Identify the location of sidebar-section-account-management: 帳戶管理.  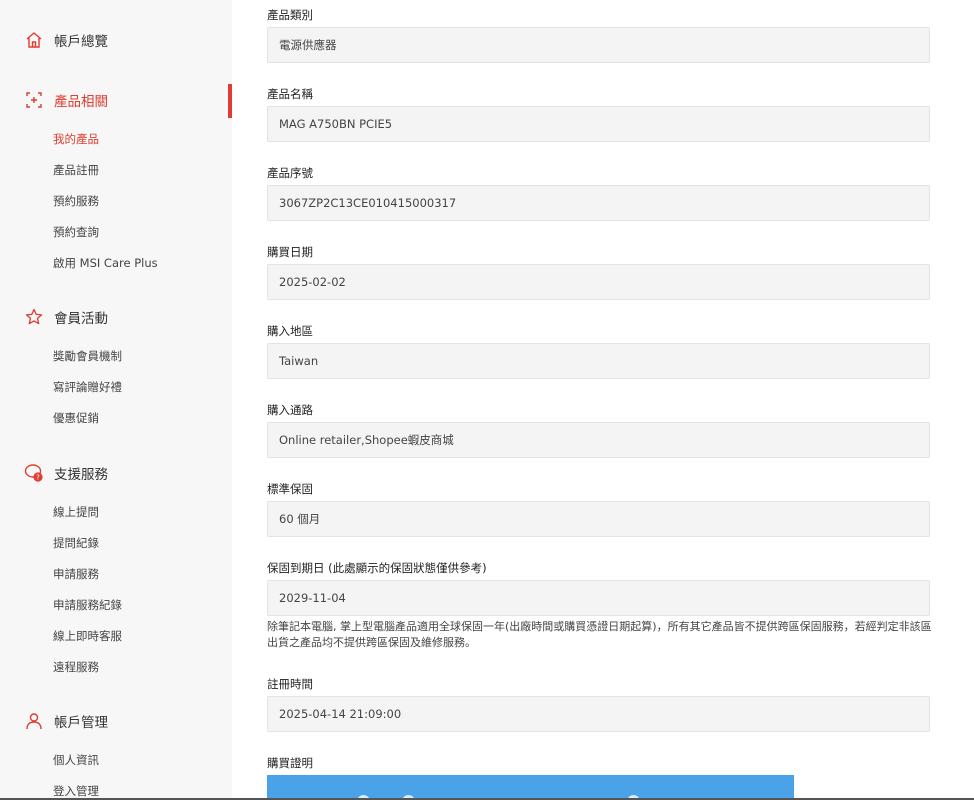
(66, 721).